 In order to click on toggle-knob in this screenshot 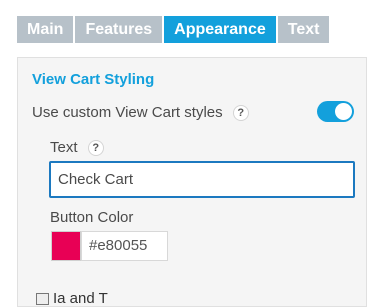, I will do `click(343, 111)`.